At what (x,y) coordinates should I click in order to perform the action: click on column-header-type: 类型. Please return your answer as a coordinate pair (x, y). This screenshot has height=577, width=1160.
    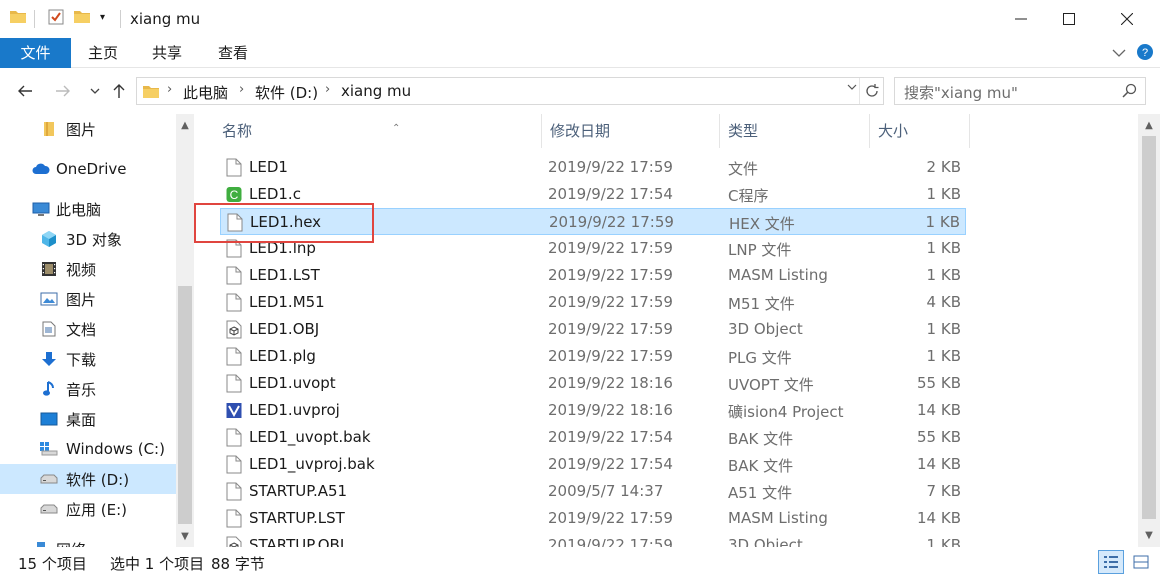
    Looking at the image, I should click on (795, 131).